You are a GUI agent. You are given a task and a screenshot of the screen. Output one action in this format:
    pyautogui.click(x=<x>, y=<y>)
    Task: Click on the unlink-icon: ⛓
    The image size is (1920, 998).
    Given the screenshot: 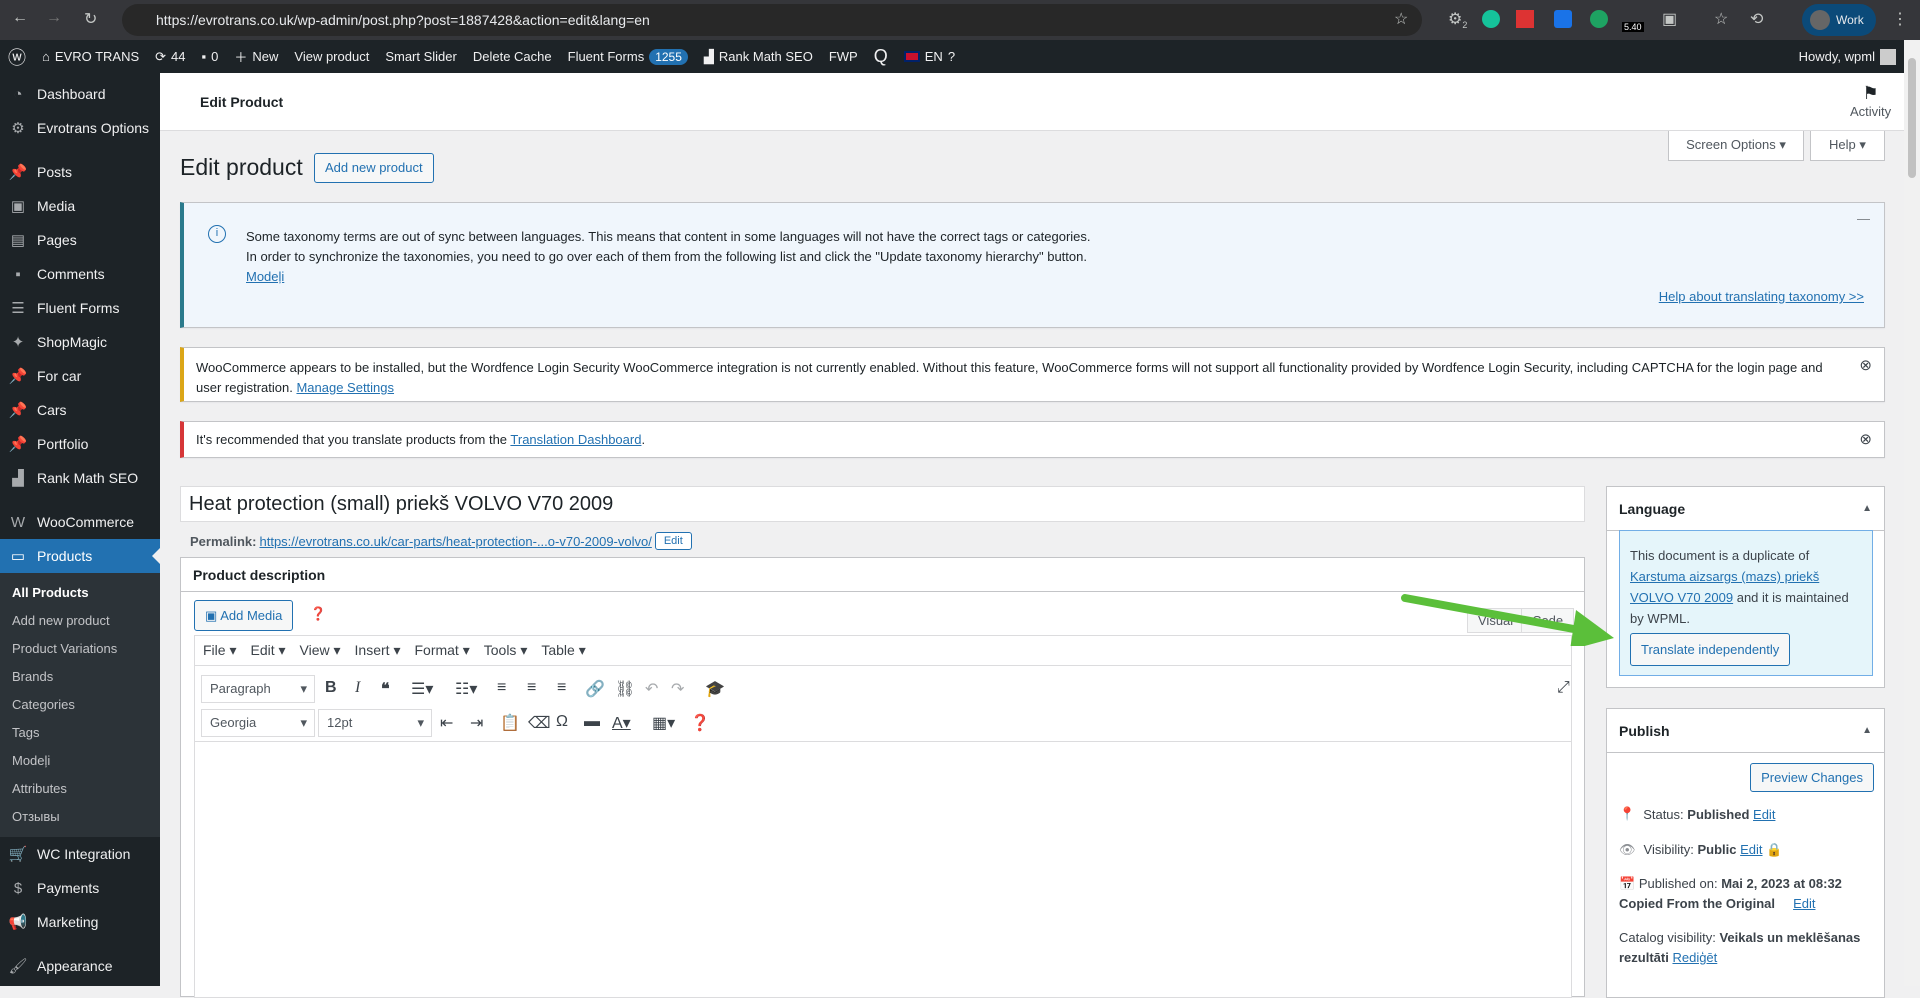 What is the action you would take?
    pyautogui.click(x=625, y=689)
    